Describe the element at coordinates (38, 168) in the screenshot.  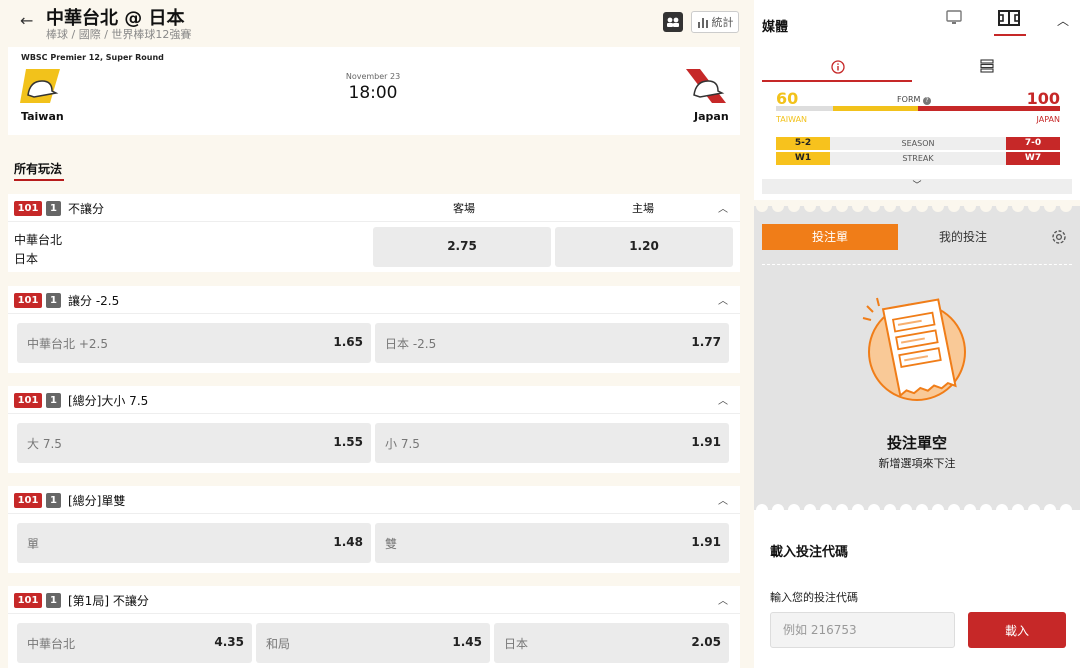
I see `tab-all-markets: 所有玩法` at that location.